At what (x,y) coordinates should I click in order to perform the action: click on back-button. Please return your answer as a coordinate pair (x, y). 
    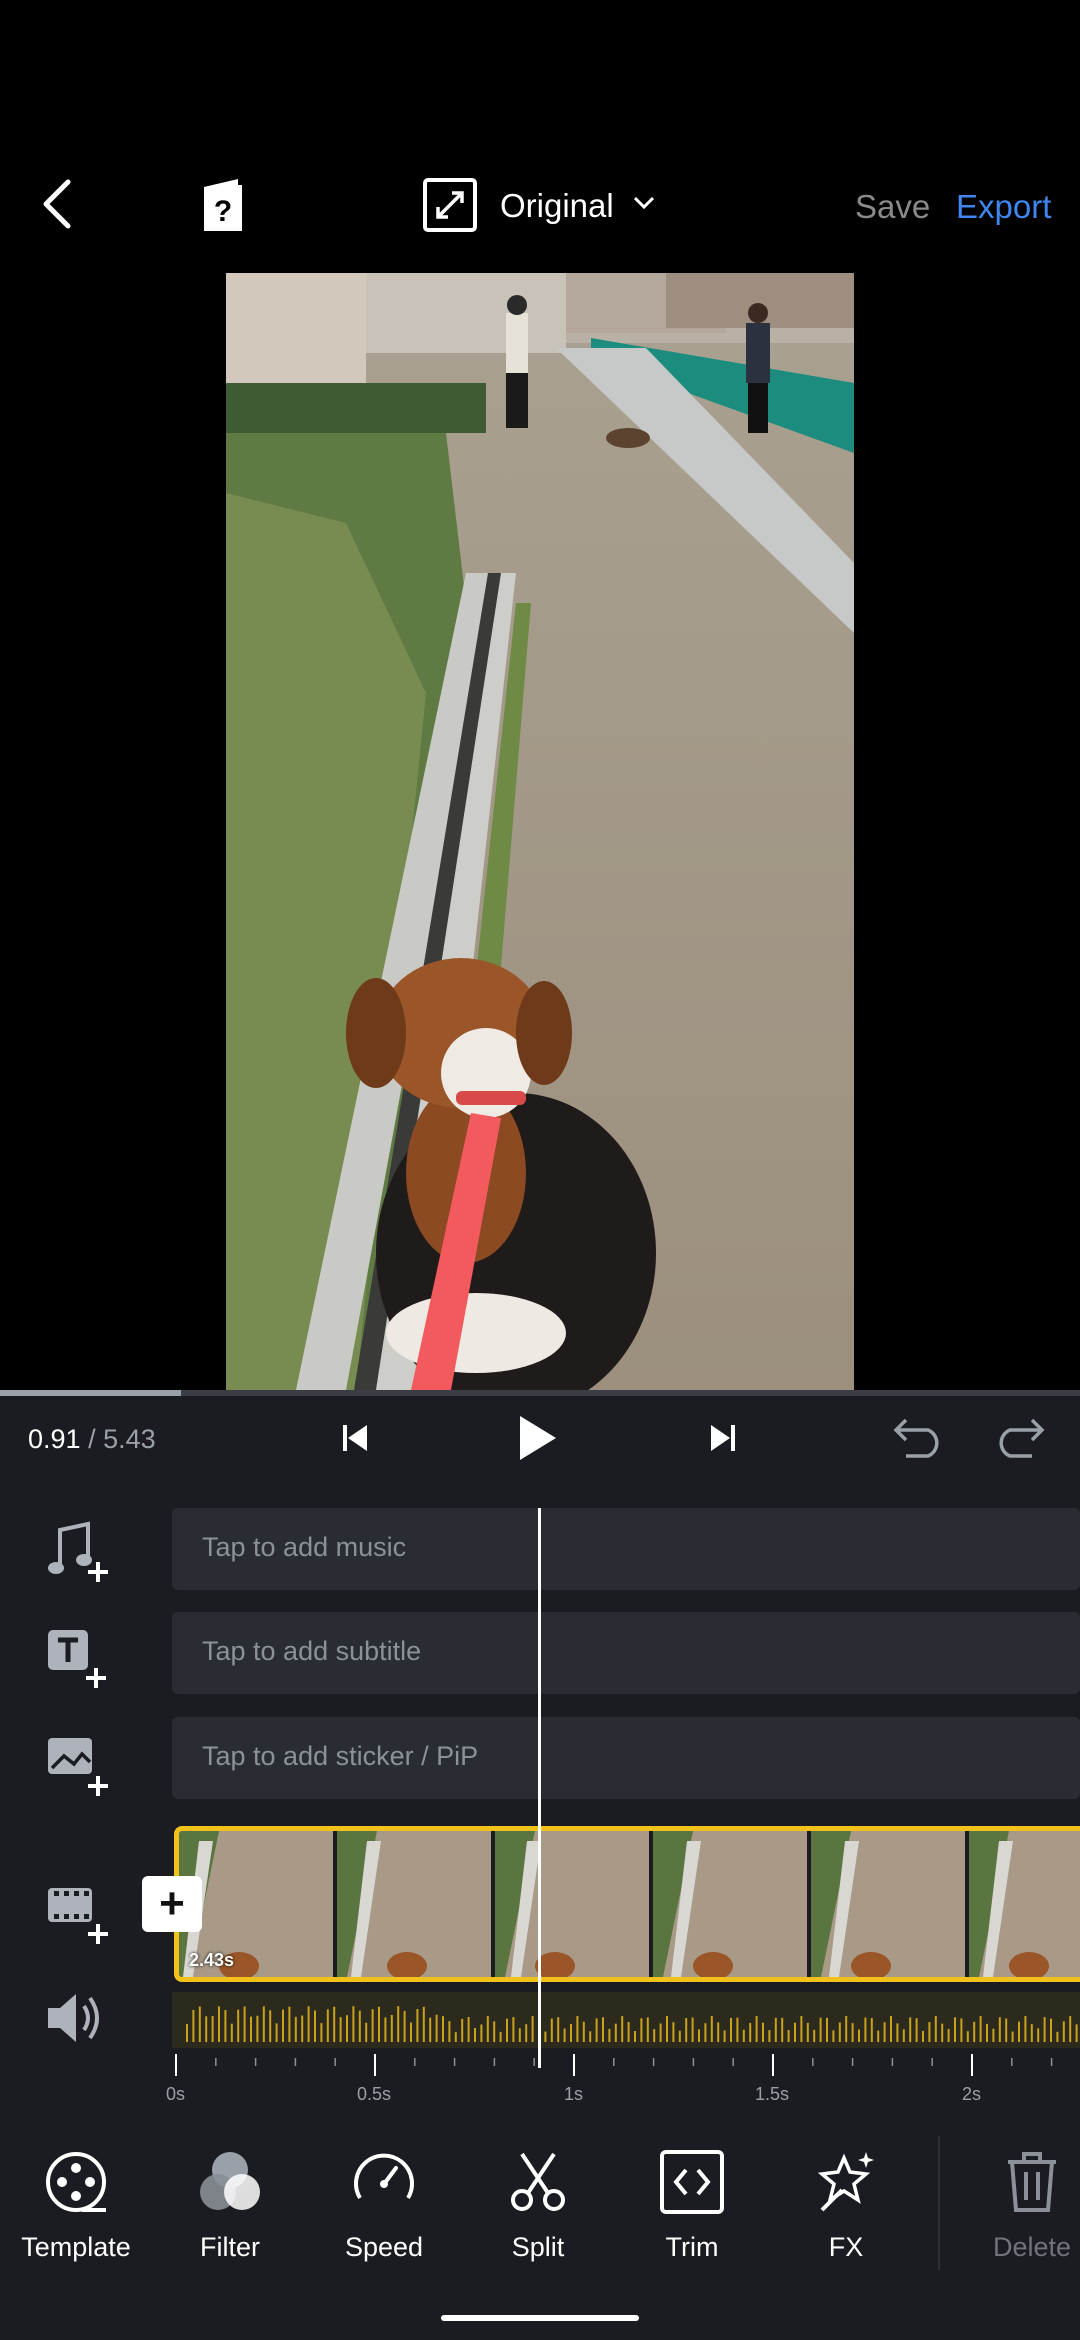
    Looking at the image, I should click on (58, 204).